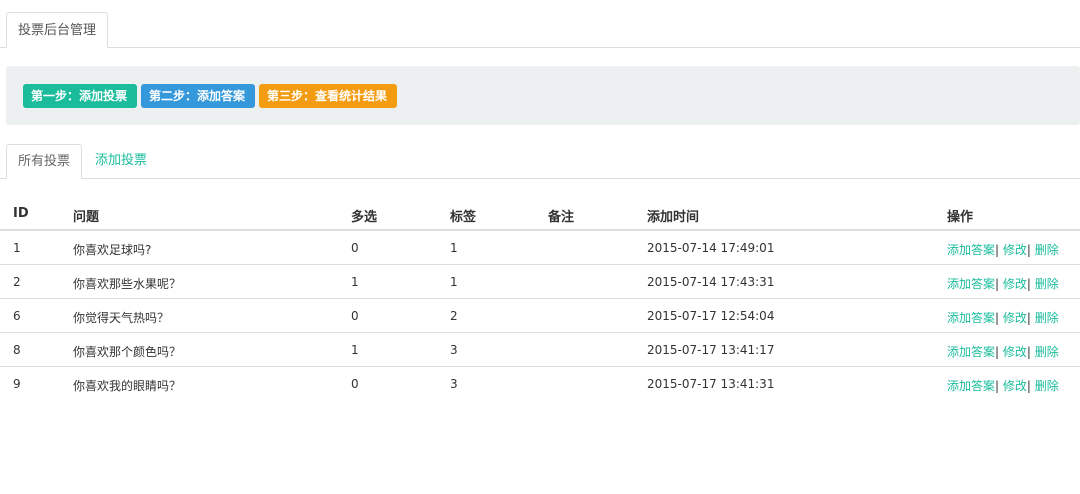 The width and height of the screenshot is (1080, 494). I want to click on cell-question: 你喜欢那个颜色吗？, so click(127, 352).